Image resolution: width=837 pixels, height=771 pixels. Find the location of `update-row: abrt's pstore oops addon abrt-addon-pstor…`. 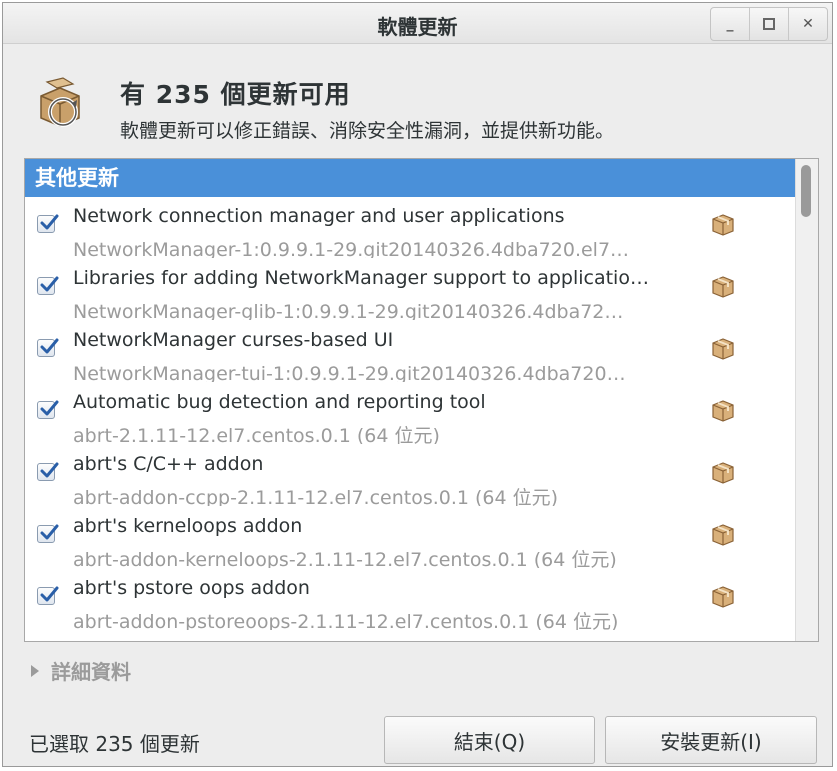

update-row: abrt's pstore oops addon abrt-addon-pstor… is located at coordinates (410, 604).